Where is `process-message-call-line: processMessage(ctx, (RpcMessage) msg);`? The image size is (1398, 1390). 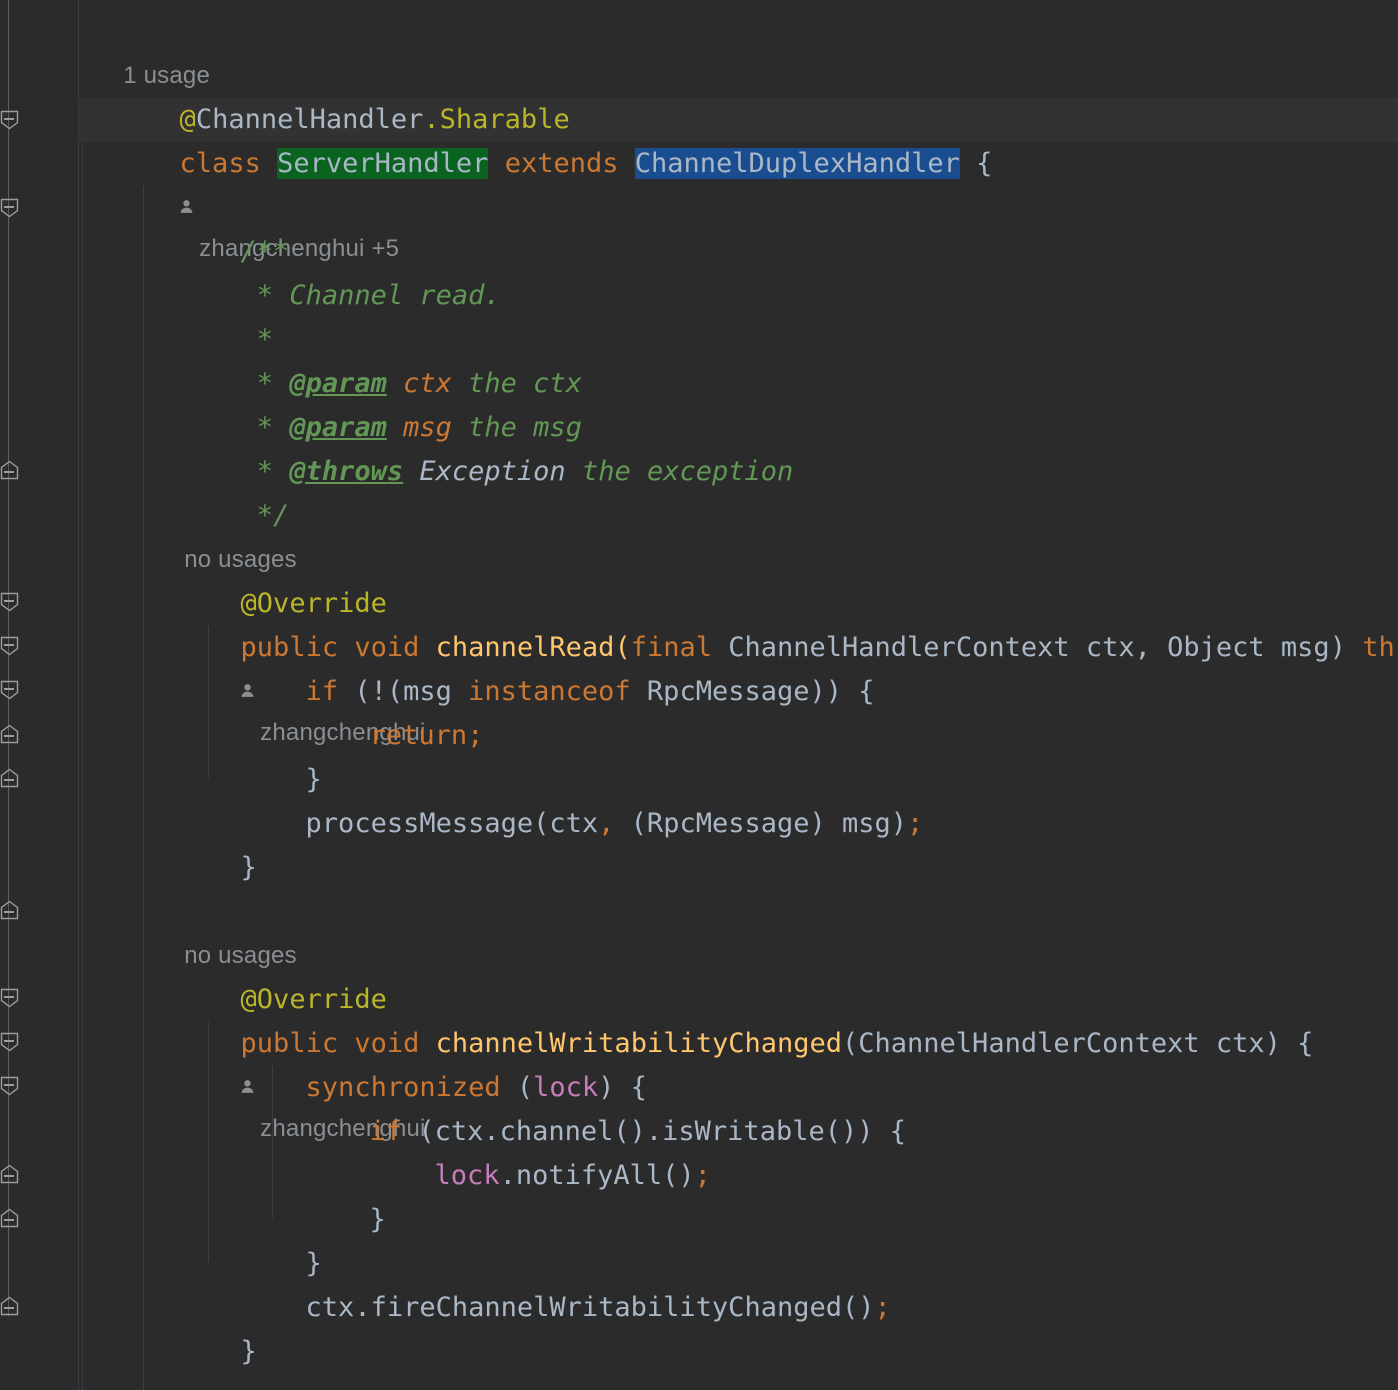
process-message-call-line: processMessage(ctx, (RpcMessage) msg); is located at coordinates (614, 823).